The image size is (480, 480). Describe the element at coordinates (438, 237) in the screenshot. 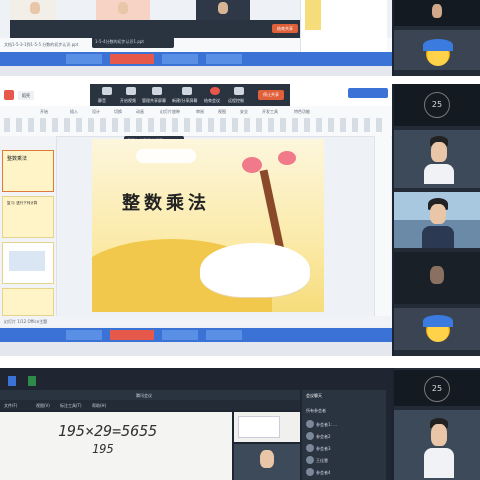

I see `child-shirt` at that location.